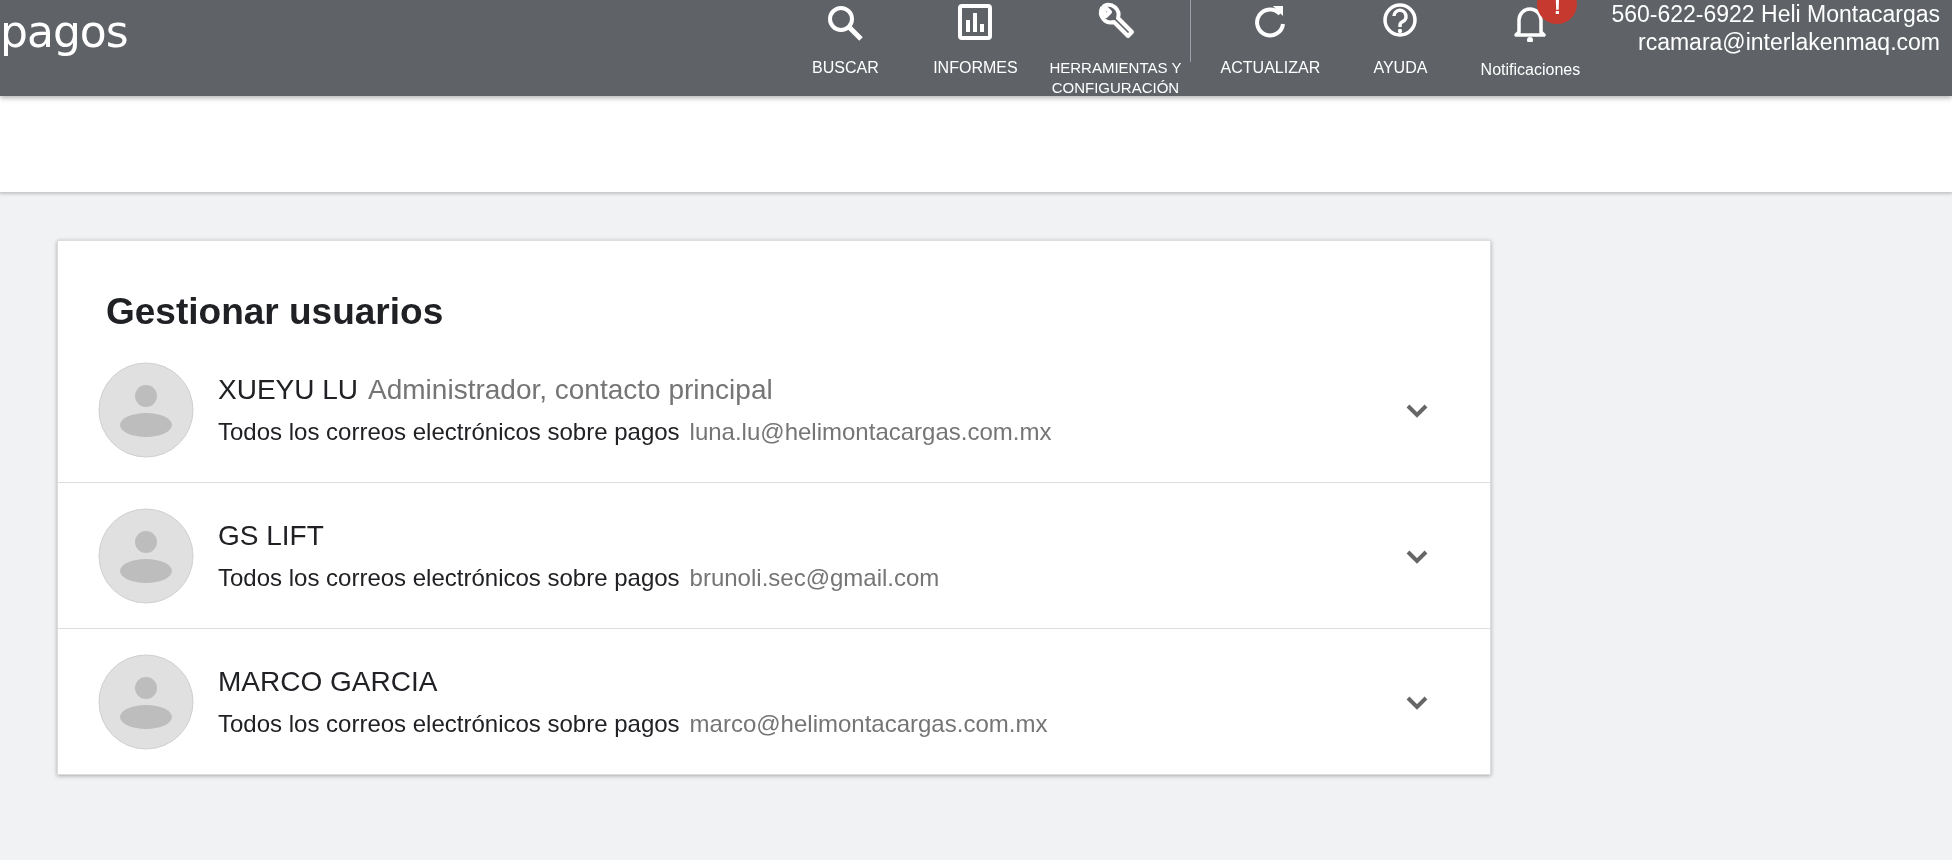  What do you see at coordinates (868, 723) in the screenshot?
I see `user-email: marco@helimontacargas.com.mx` at bounding box center [868, 723].